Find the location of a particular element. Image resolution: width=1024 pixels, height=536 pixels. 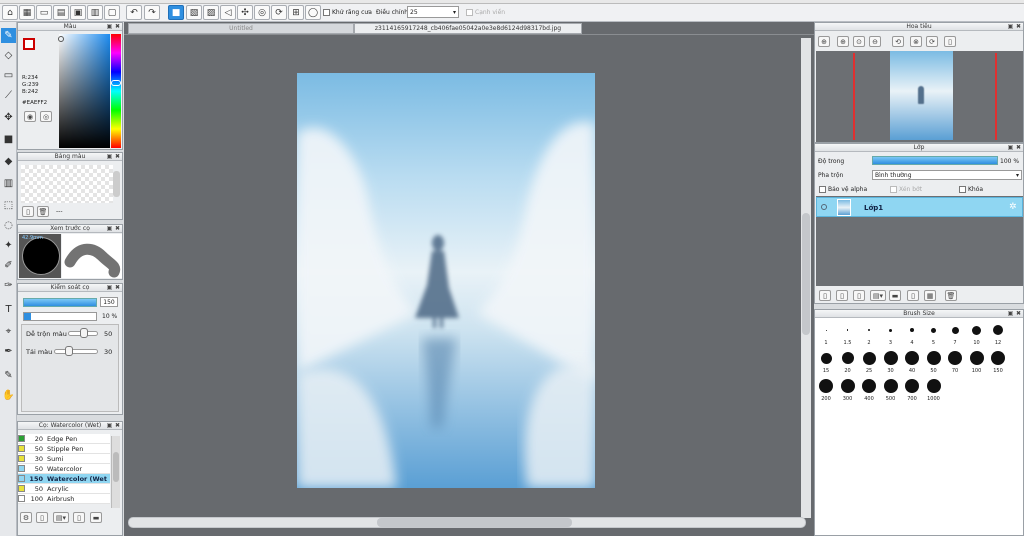

dropper2-tool-icon: ✎ is located at coordinates (8, 375).